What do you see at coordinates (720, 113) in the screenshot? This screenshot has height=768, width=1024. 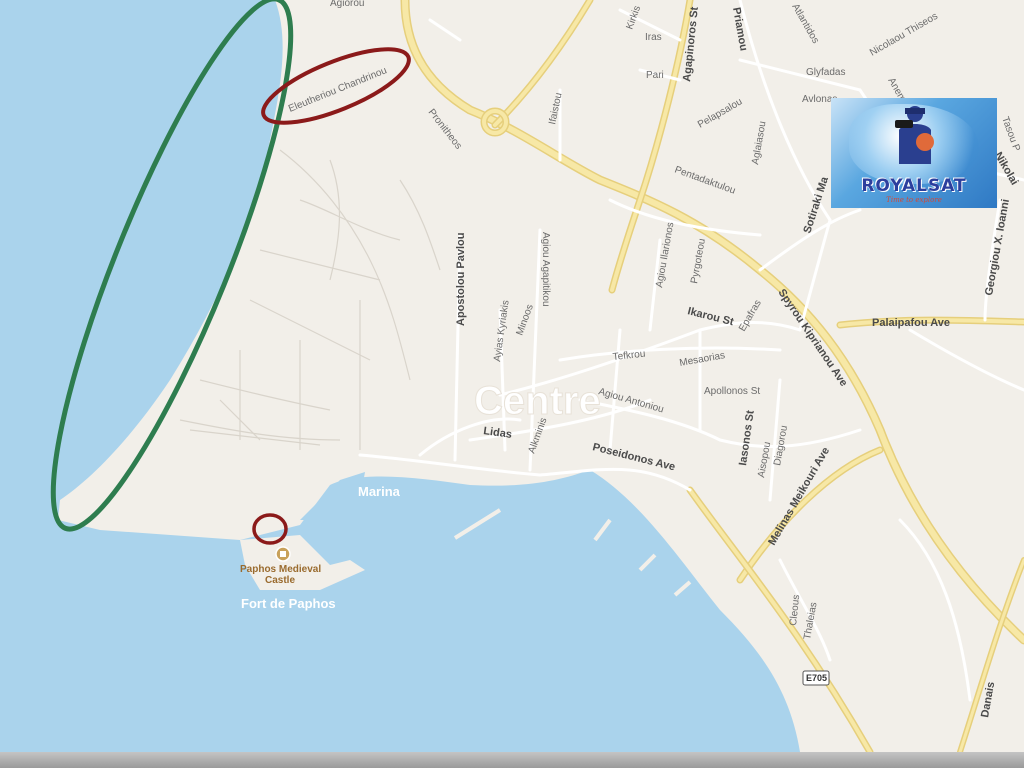 I see `street-label-pelapsalou: Pelapsalou` at bounding box center [720, 113].